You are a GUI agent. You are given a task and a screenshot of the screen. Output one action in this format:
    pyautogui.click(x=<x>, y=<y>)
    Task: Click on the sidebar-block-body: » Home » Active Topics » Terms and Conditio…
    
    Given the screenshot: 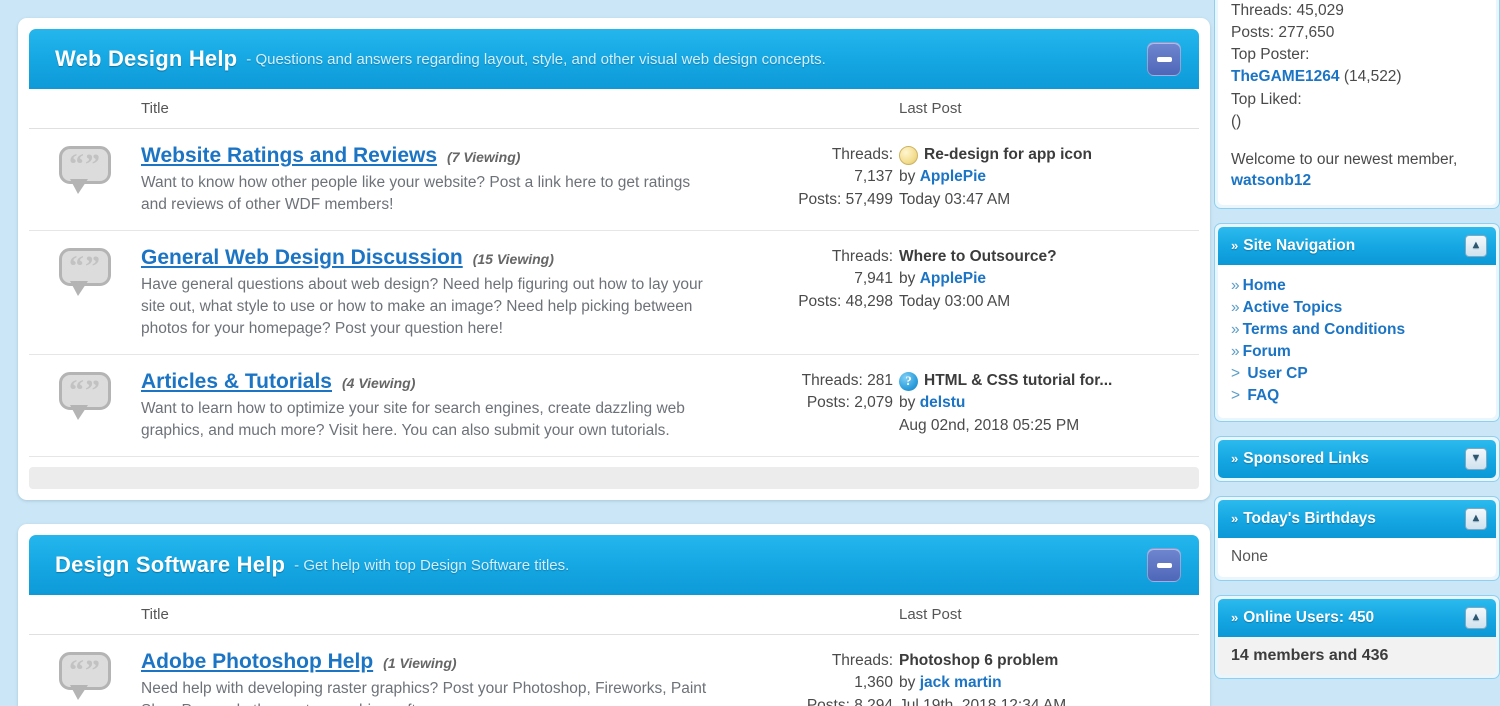 What is the action you would take?
    pyautogui.click(x=1357, y=341)
    